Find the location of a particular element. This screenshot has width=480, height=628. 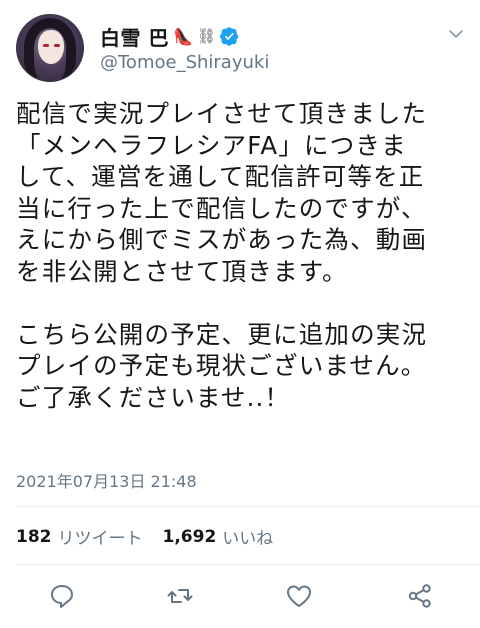

high-heel-emoji: 👠 is located at coordinates (182, 36).